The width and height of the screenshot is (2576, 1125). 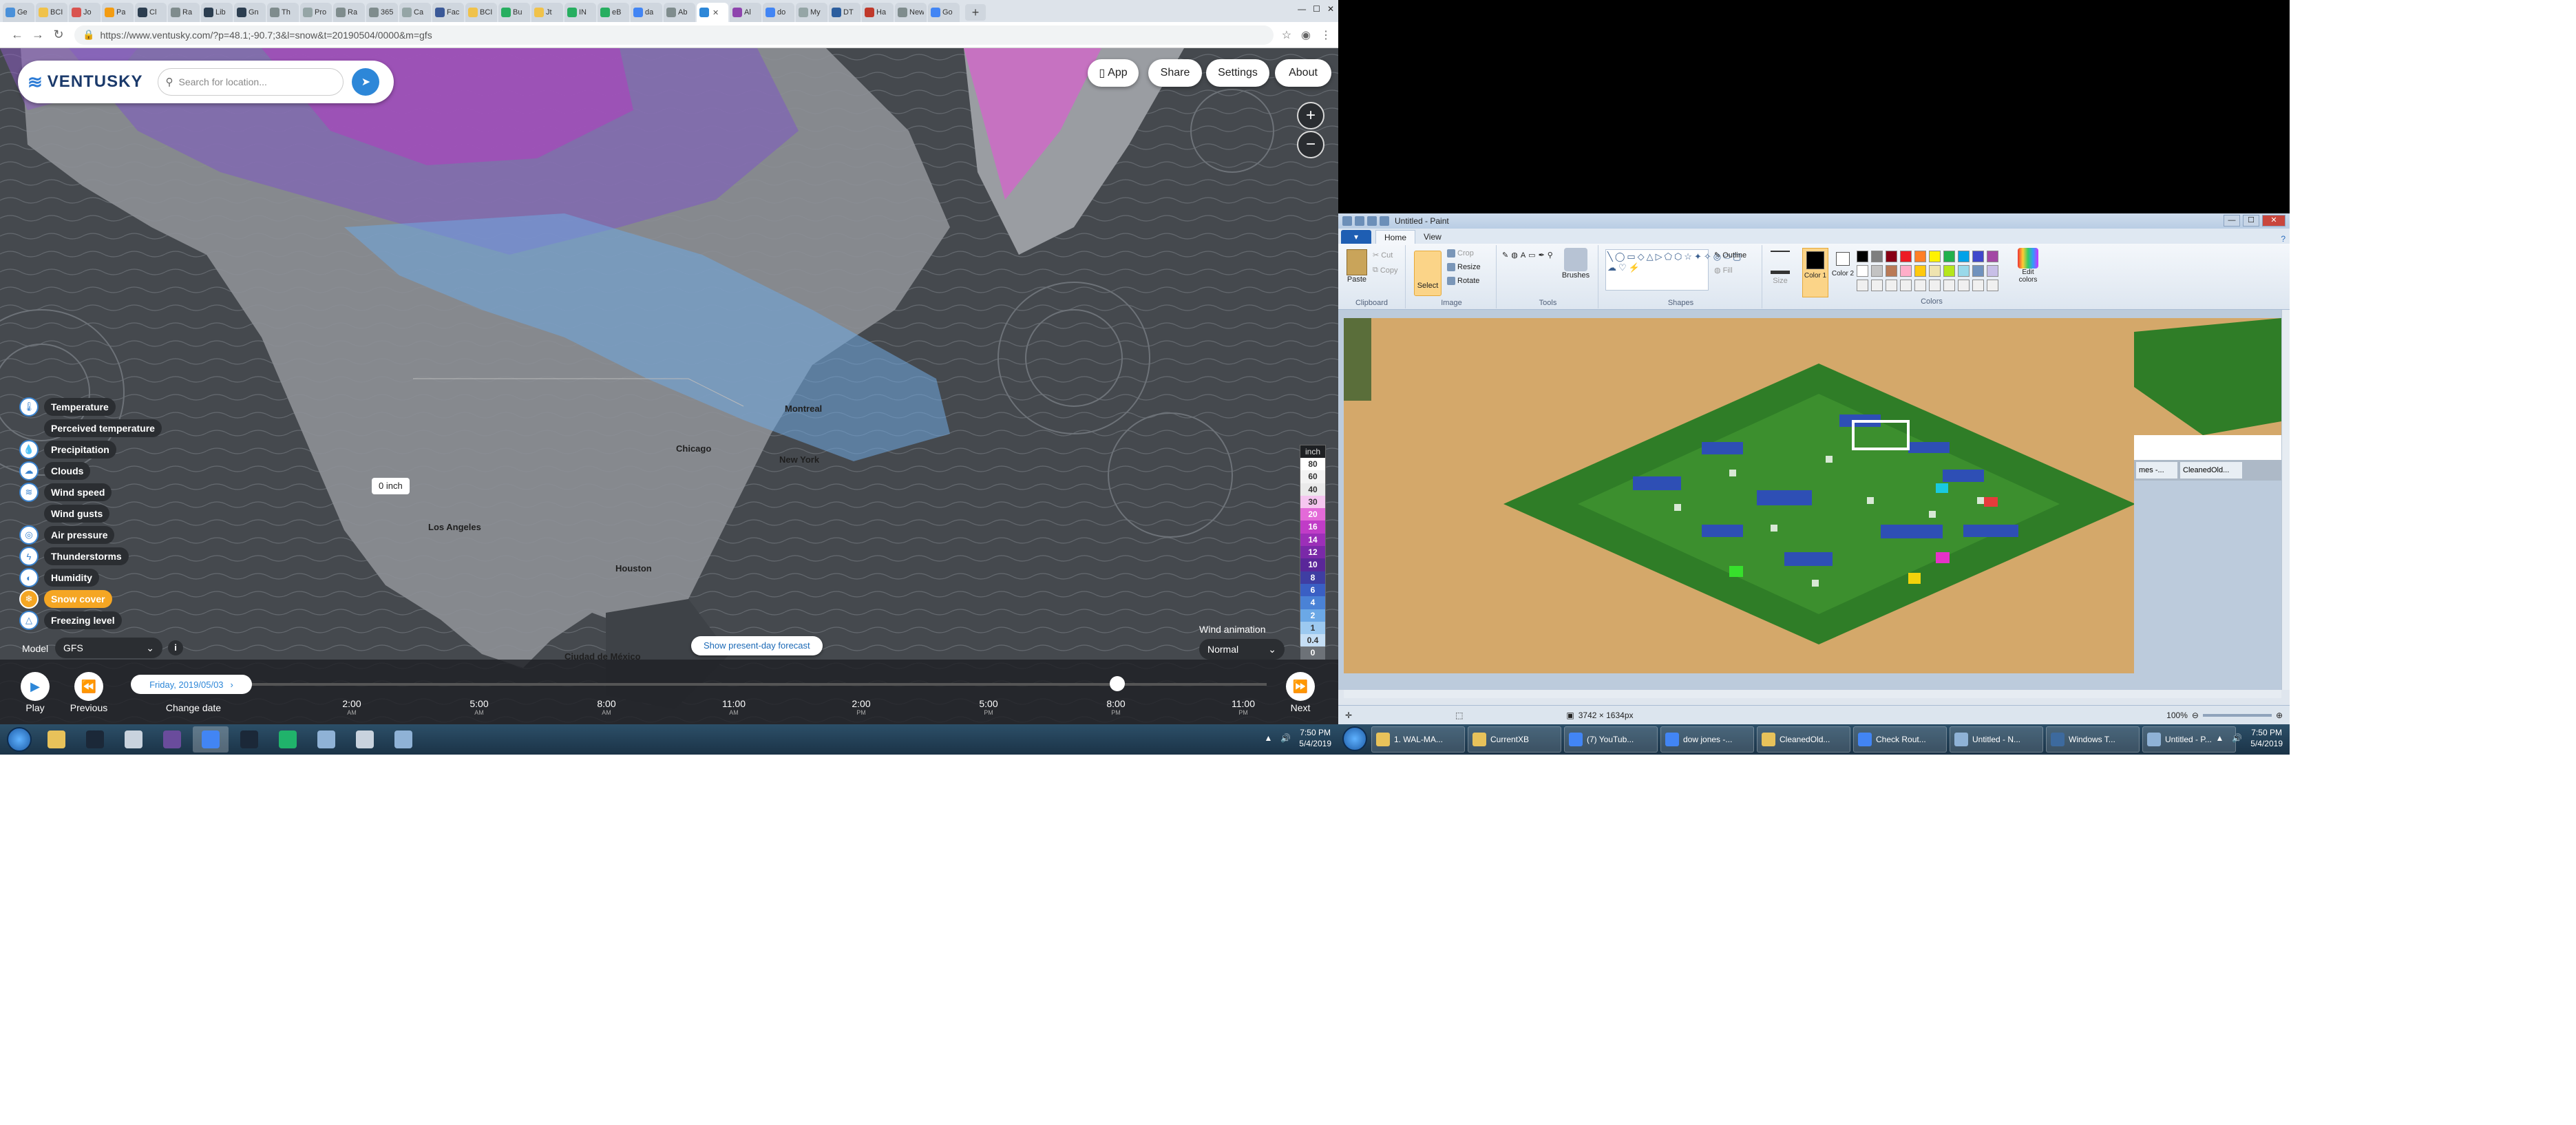 I want to click on extension-icon: ◉, so click(x=1306, y=35).